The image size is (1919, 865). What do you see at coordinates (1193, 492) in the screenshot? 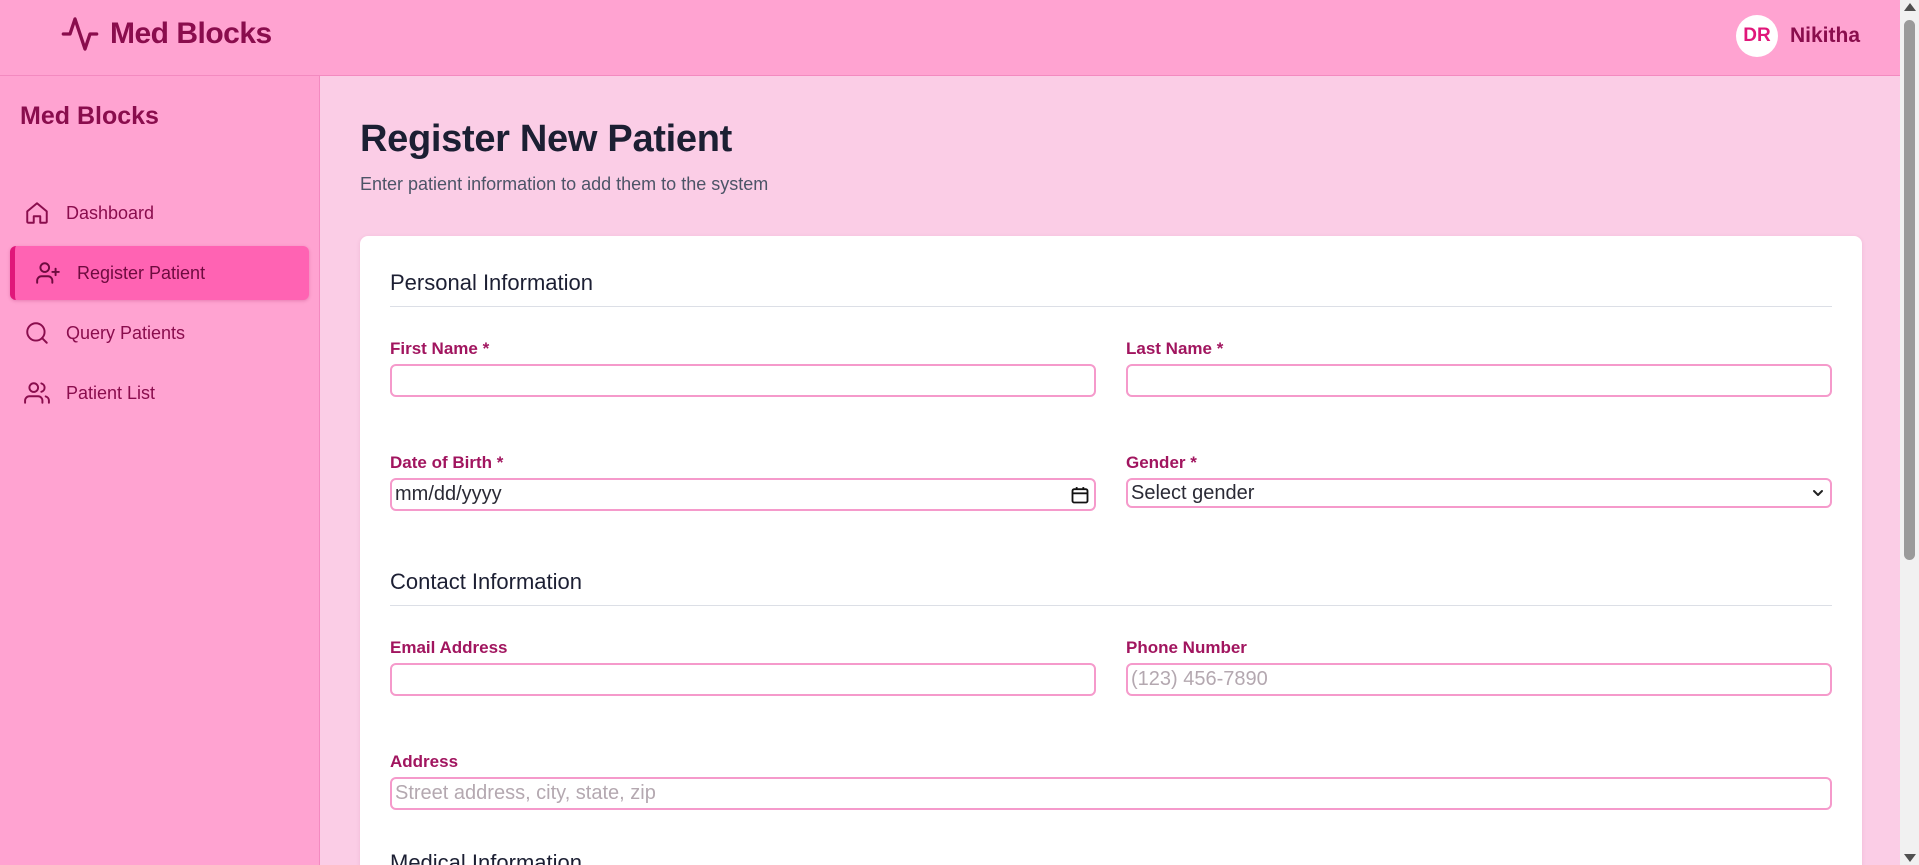
I see `gender-selected-value: Select gender` at bounding box center [1193, 492].